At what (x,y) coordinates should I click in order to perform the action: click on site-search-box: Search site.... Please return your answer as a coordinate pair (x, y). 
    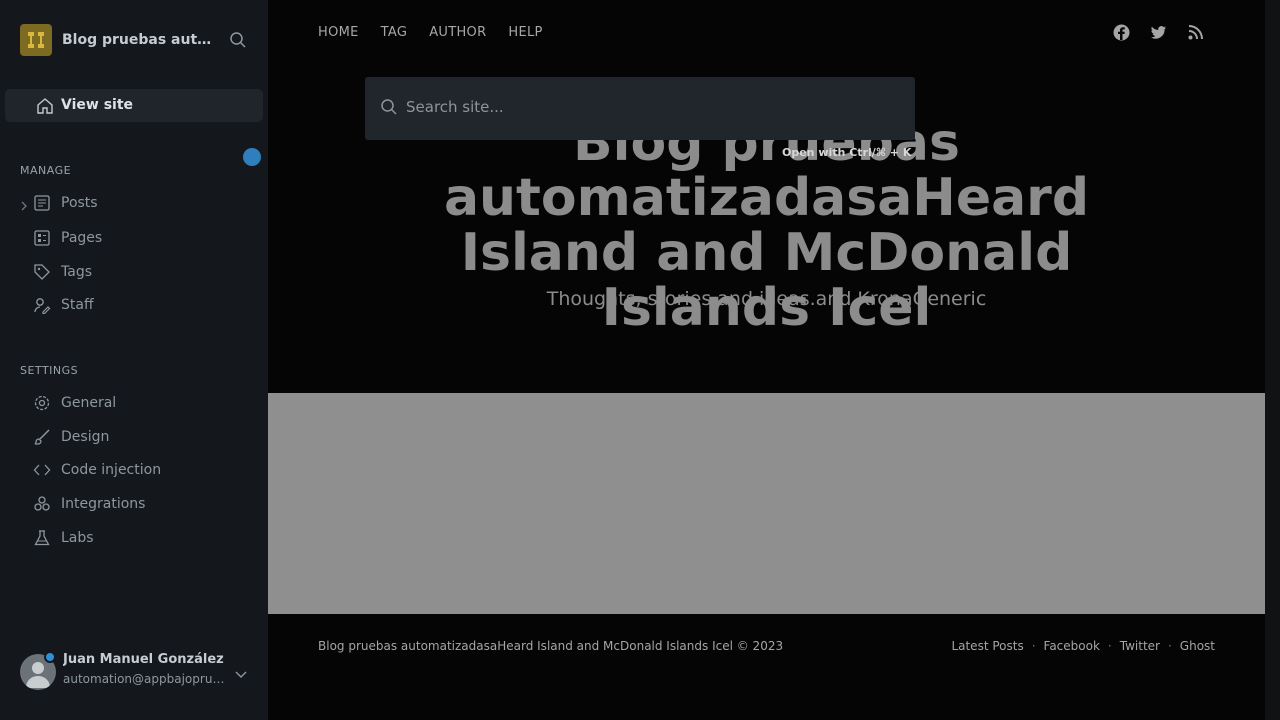
    Looking at the image, I should click on (640, 108).